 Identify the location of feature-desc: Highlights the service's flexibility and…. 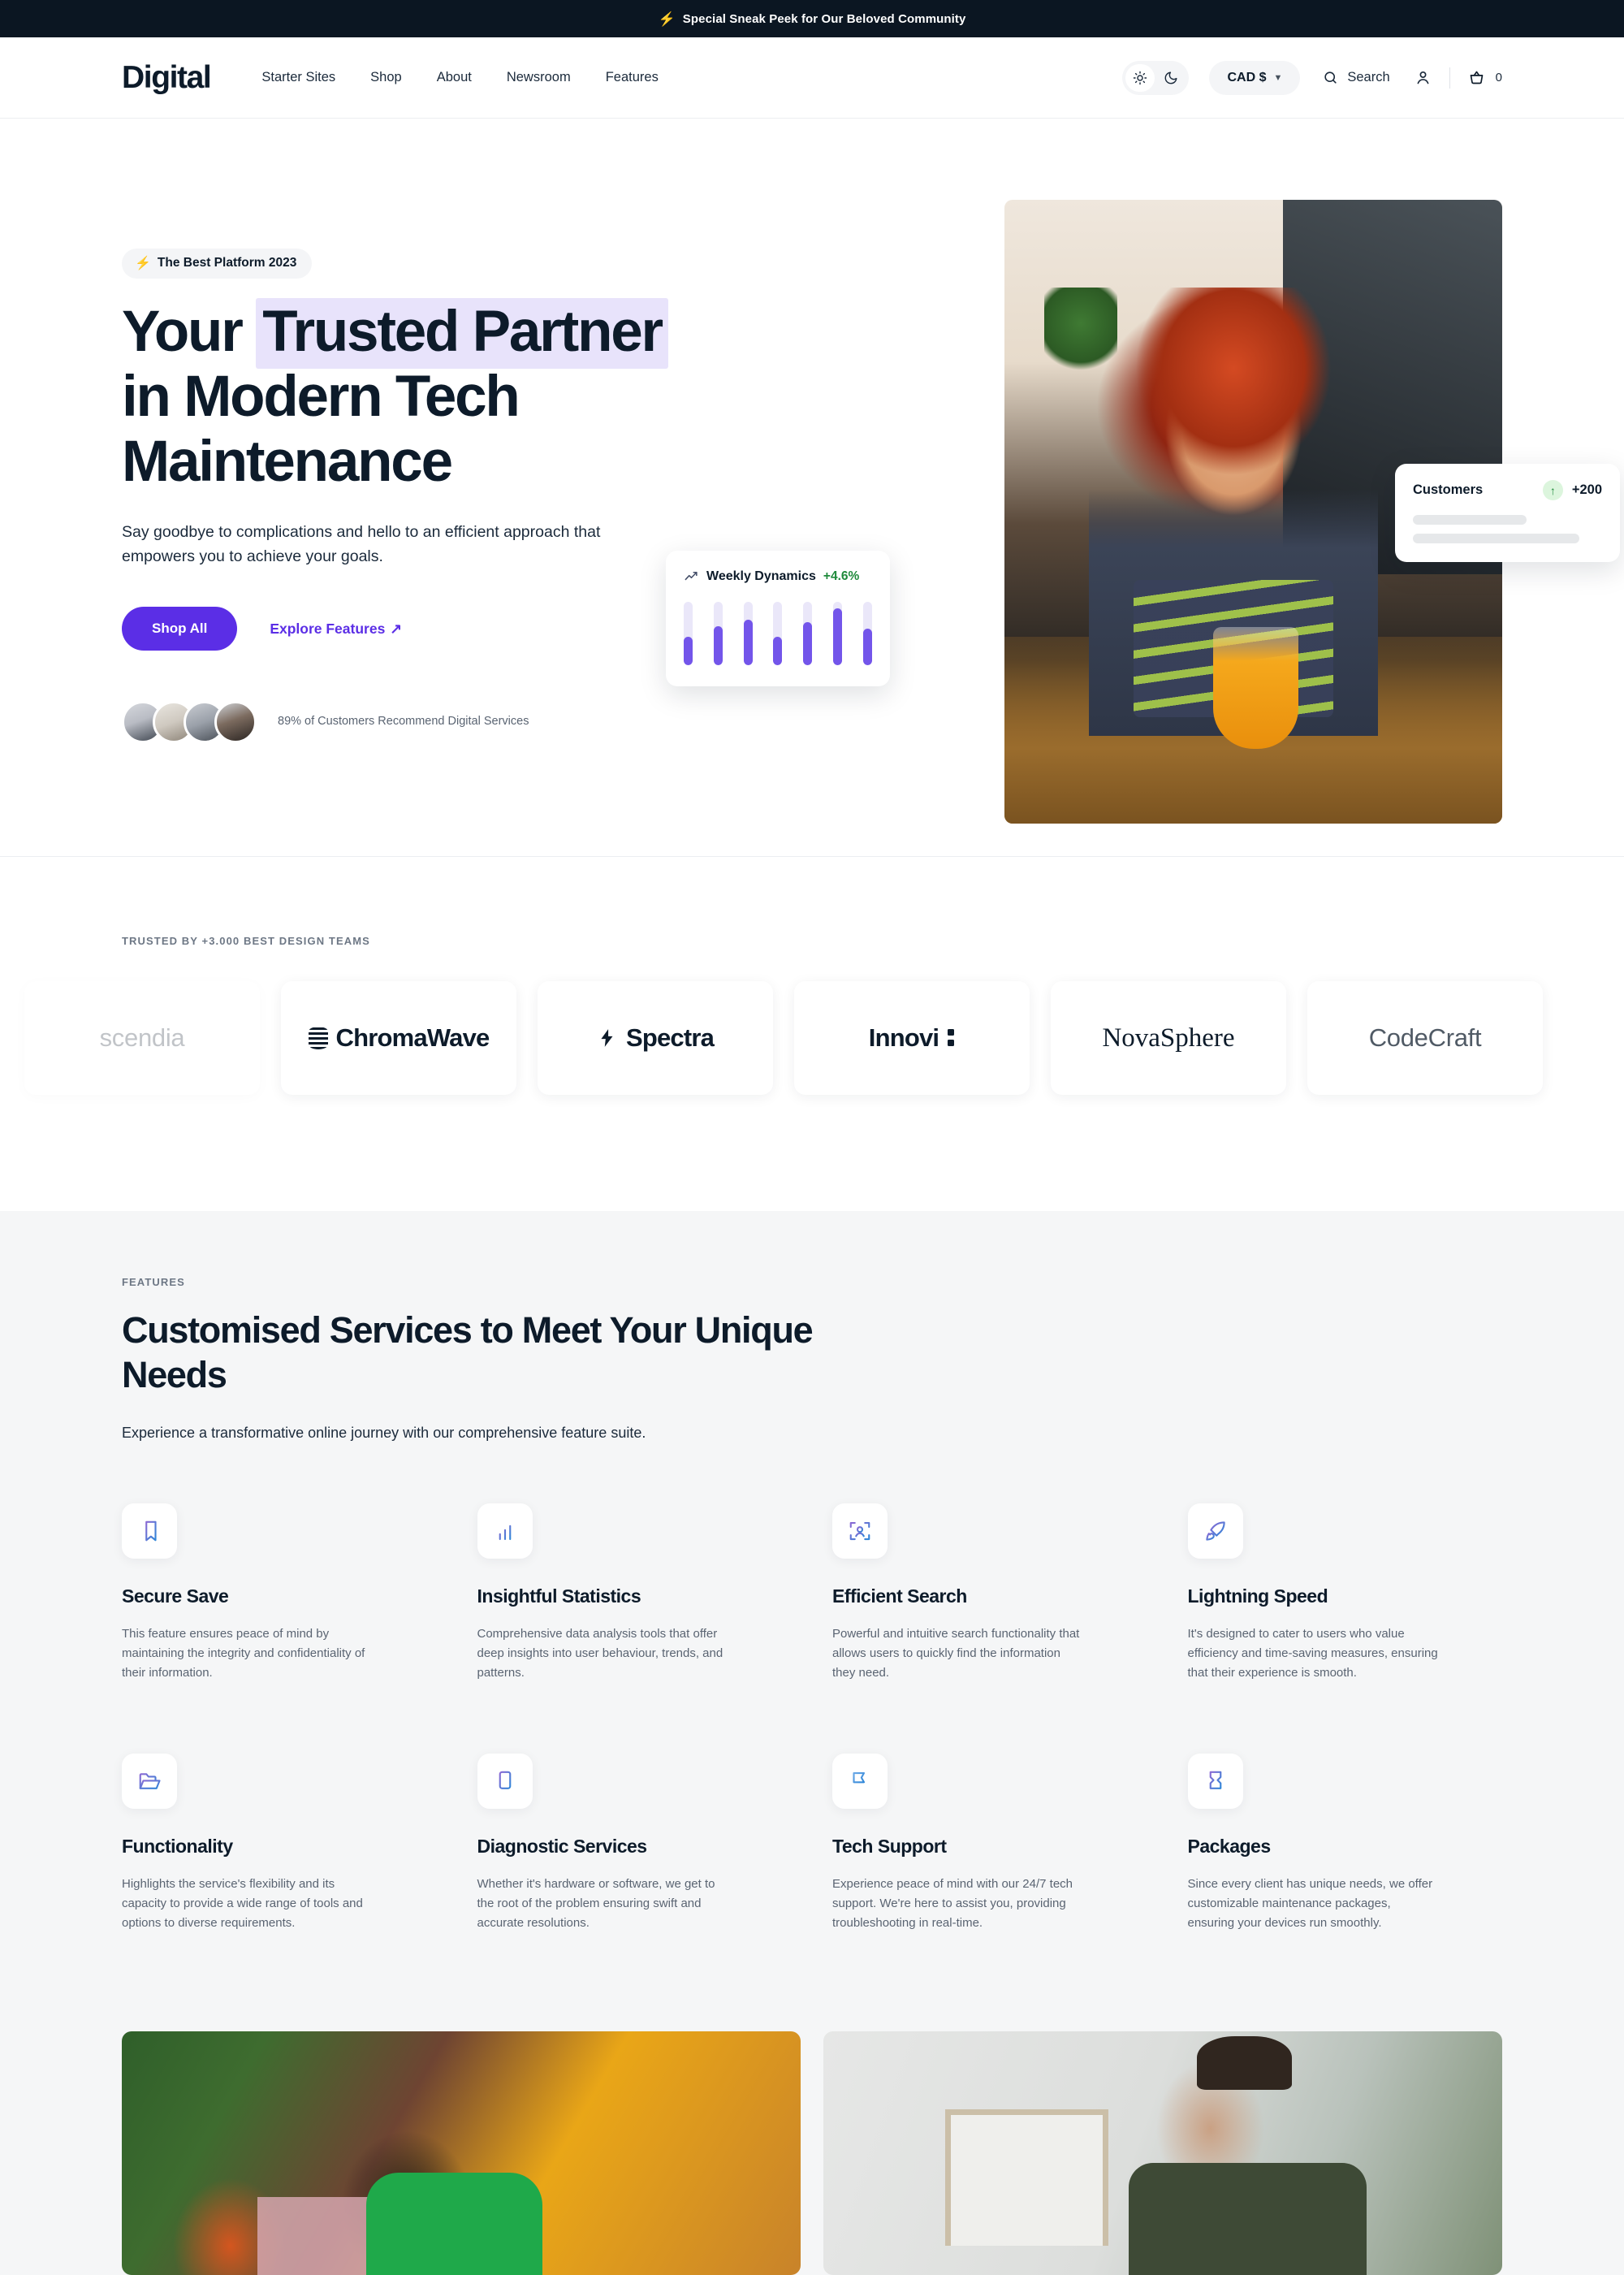
(242, 1903).